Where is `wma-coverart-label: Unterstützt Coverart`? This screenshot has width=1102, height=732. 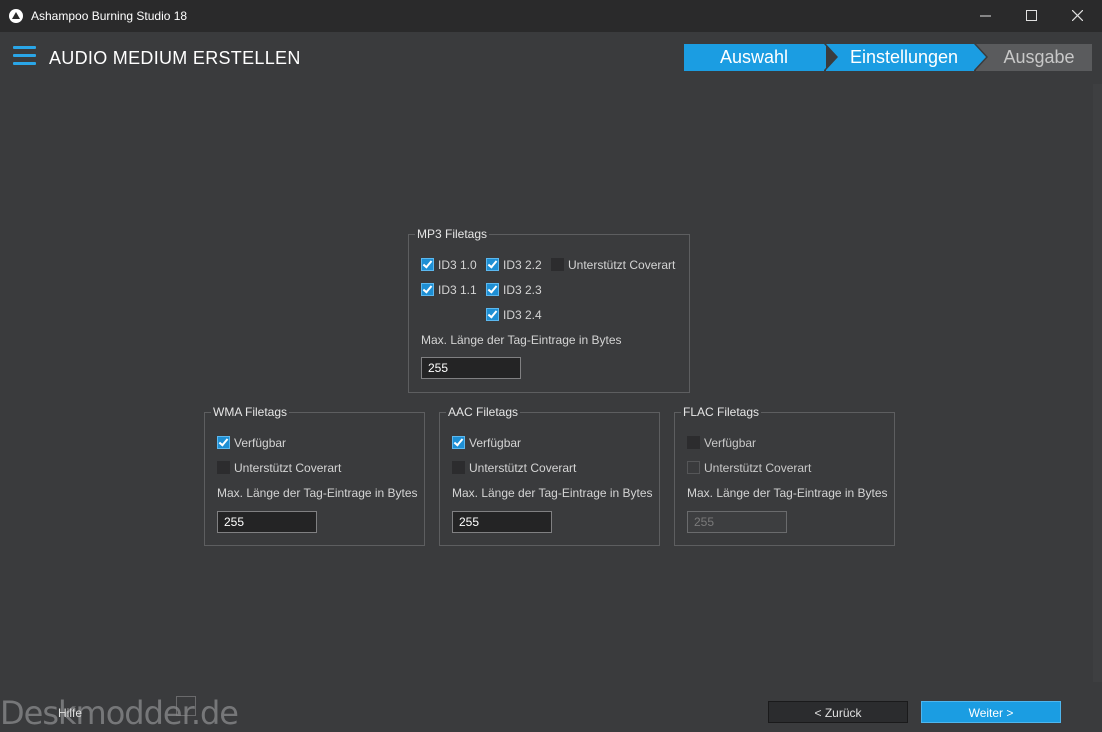 wma-coverart-label: Unterstützt Coverart is located at coordinates (288, 468).